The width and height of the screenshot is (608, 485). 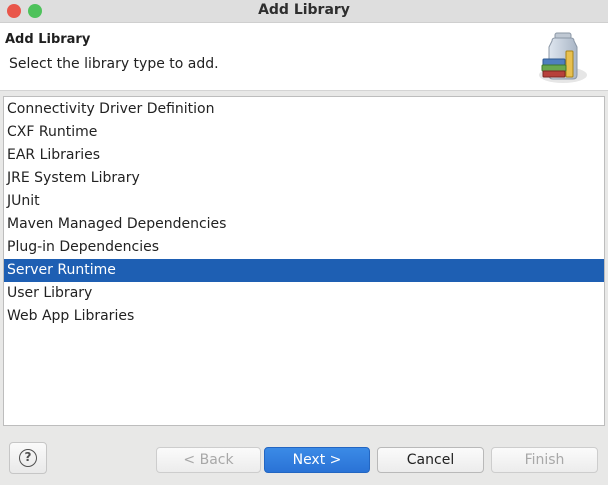 What do you see at coordinates (430, 460) in the screenshot?
I see `cancel-button: Cancel` at bounding box center [430, 460].